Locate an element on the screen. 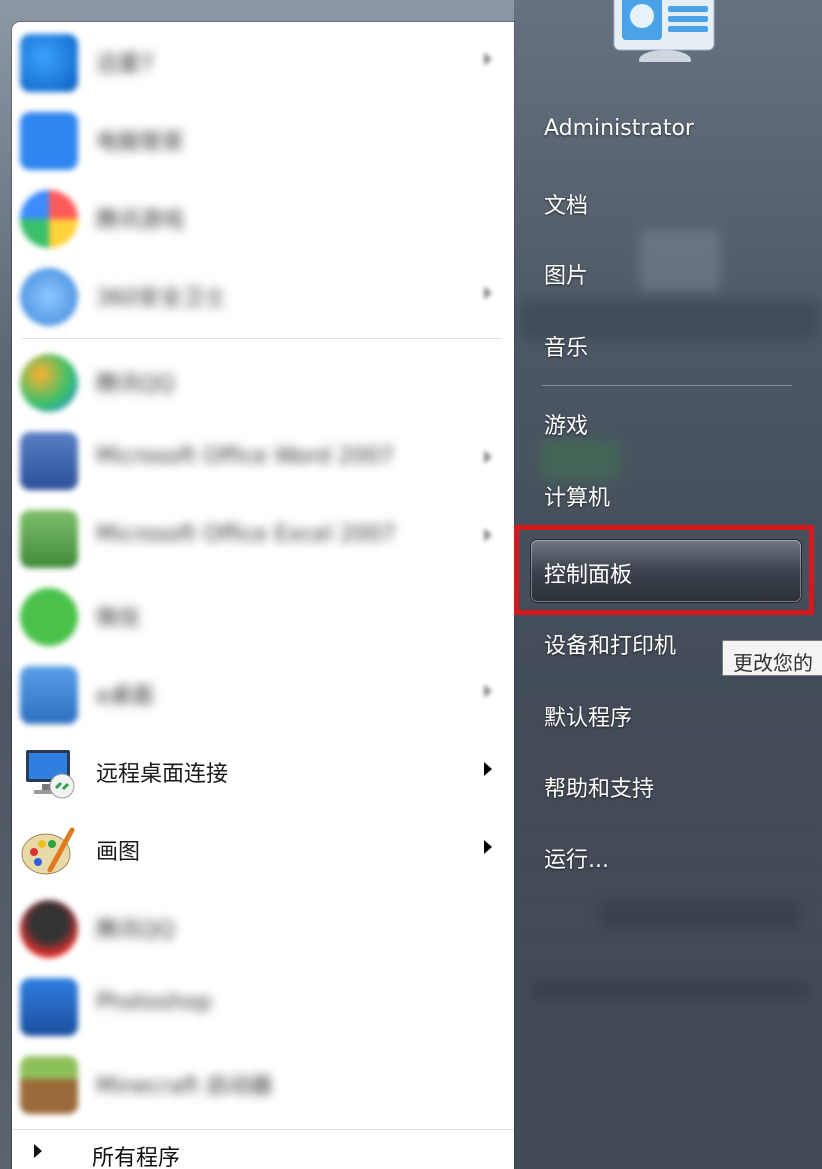 This screenshot has width=822, height=1169. program-item: Microsoft Office Excel 2007 is located at coordinates (263, 537).